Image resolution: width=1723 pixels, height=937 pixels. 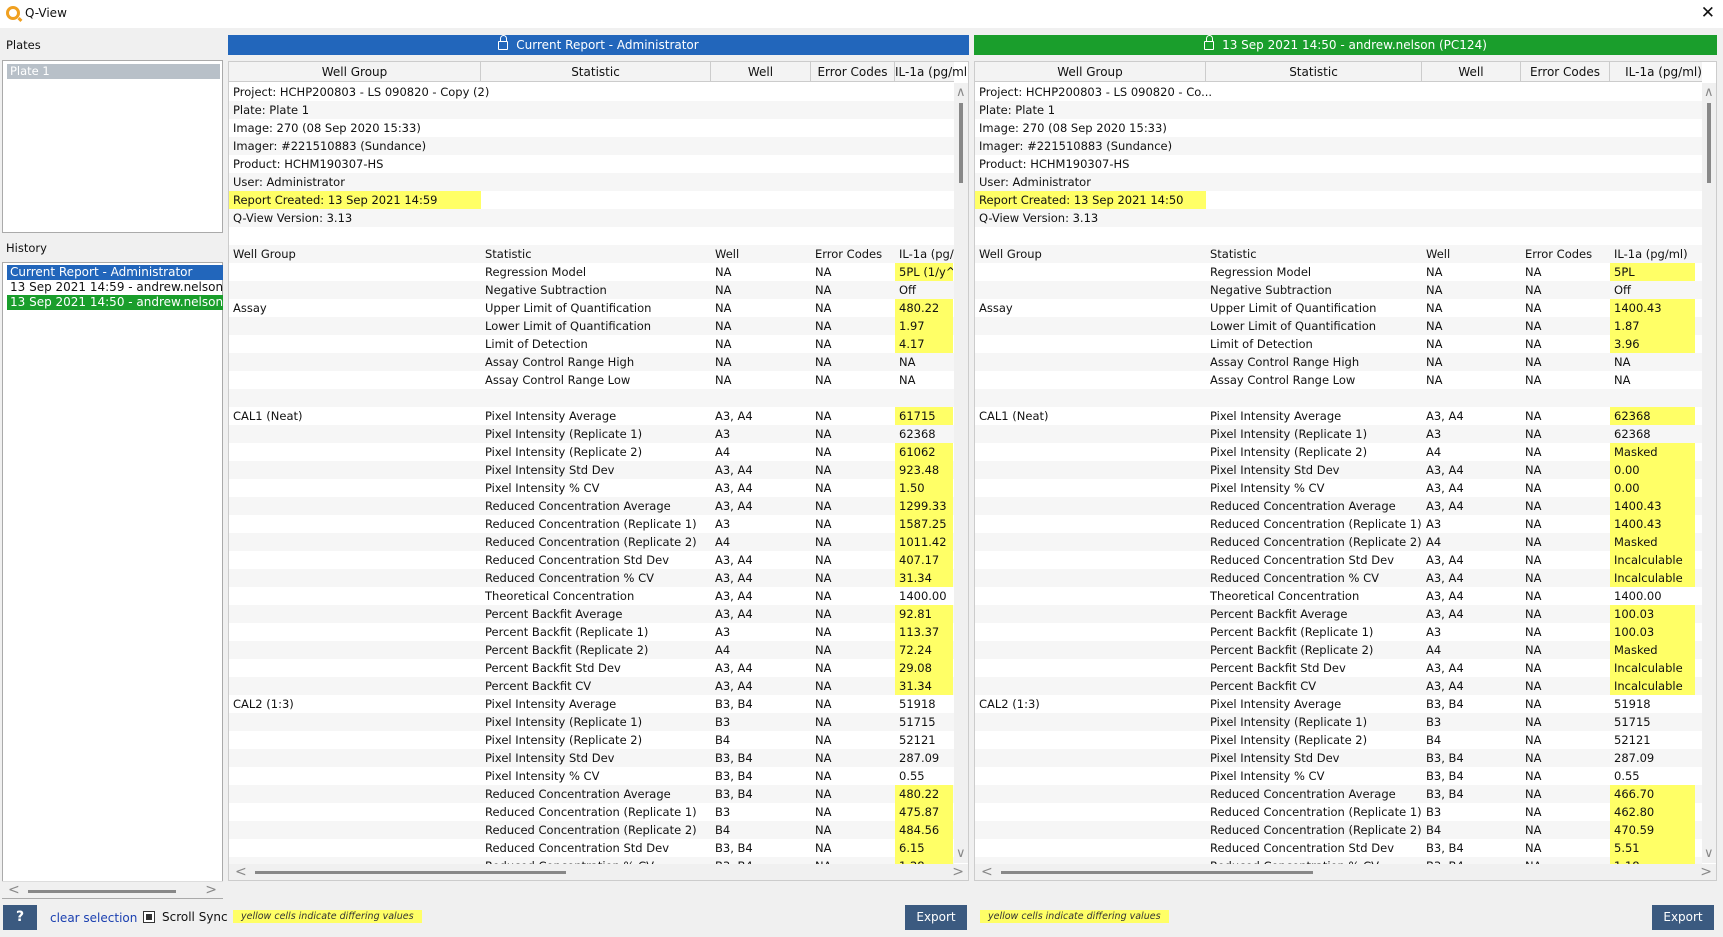 I want to click on unlock-icon, so click(x=503, y=42).